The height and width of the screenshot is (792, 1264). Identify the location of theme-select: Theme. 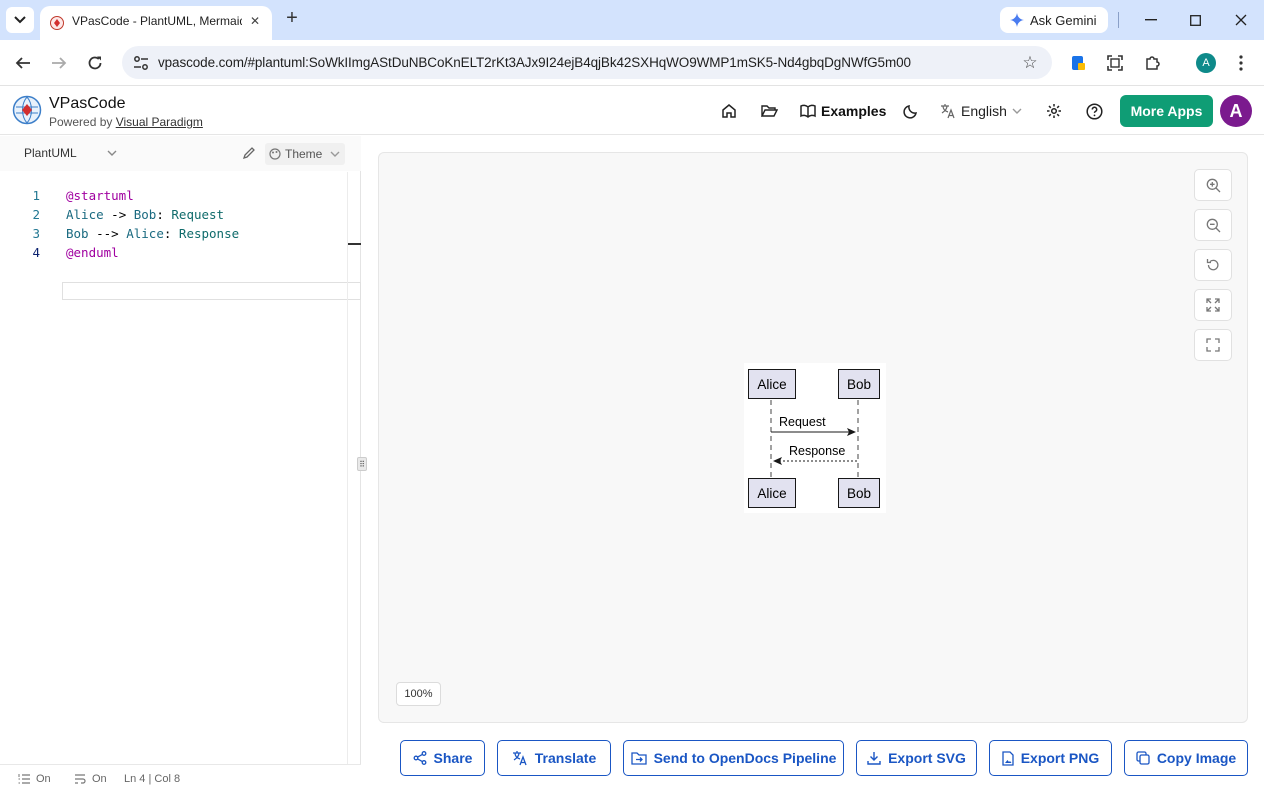
(305, 154).